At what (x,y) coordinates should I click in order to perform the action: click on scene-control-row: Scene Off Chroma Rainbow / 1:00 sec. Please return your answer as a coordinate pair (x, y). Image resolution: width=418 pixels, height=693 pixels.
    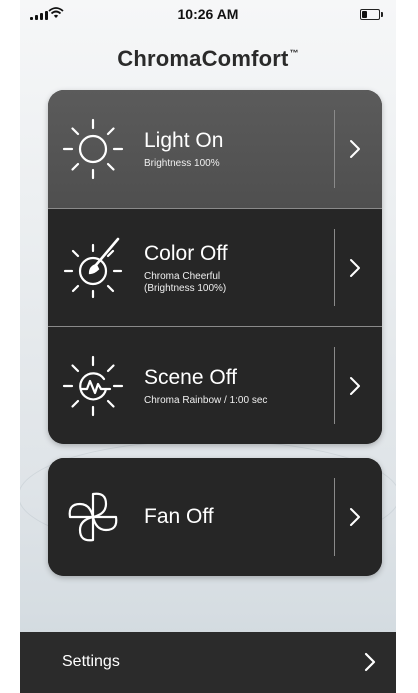
    Looking at the image, I should click on (215, 385).